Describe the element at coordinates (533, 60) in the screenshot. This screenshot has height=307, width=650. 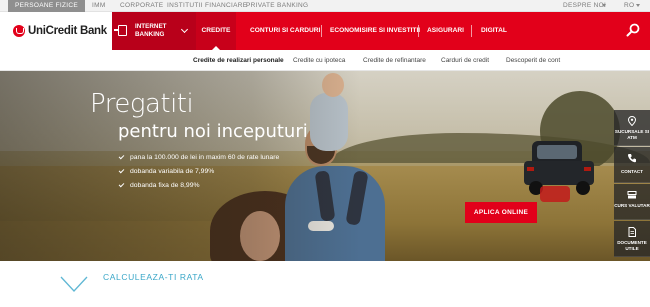
I see `subnav-item-descoperit: Descoperit de cont` at that location.